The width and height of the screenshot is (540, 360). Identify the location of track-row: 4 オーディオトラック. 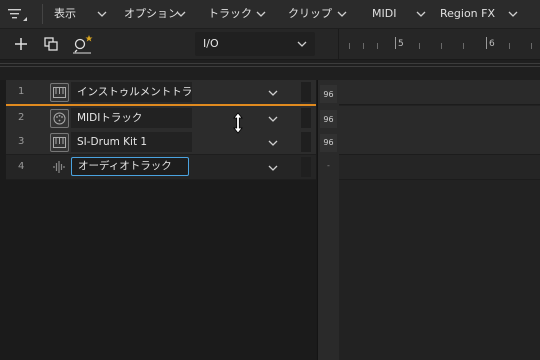
(161, 167).